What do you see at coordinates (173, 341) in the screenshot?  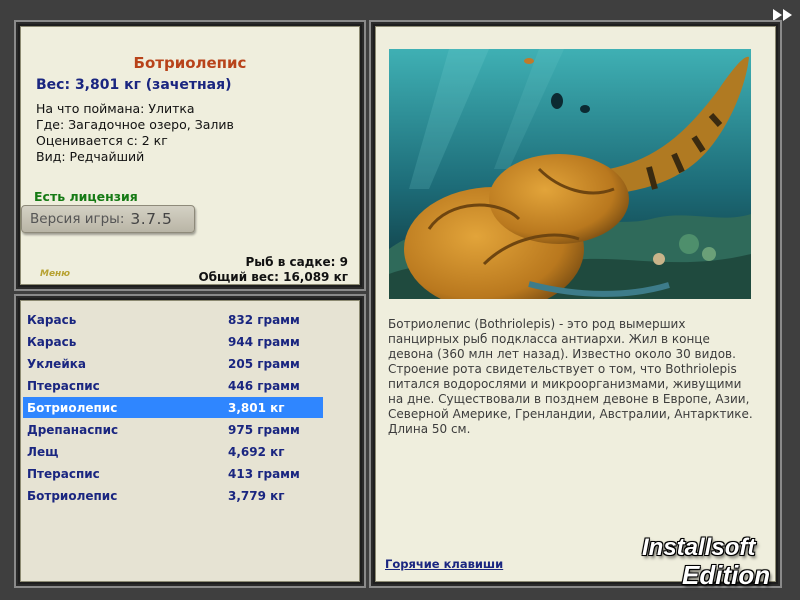 I see `catch-row: Карась 944 грамм` at bounding box center [173, 341].